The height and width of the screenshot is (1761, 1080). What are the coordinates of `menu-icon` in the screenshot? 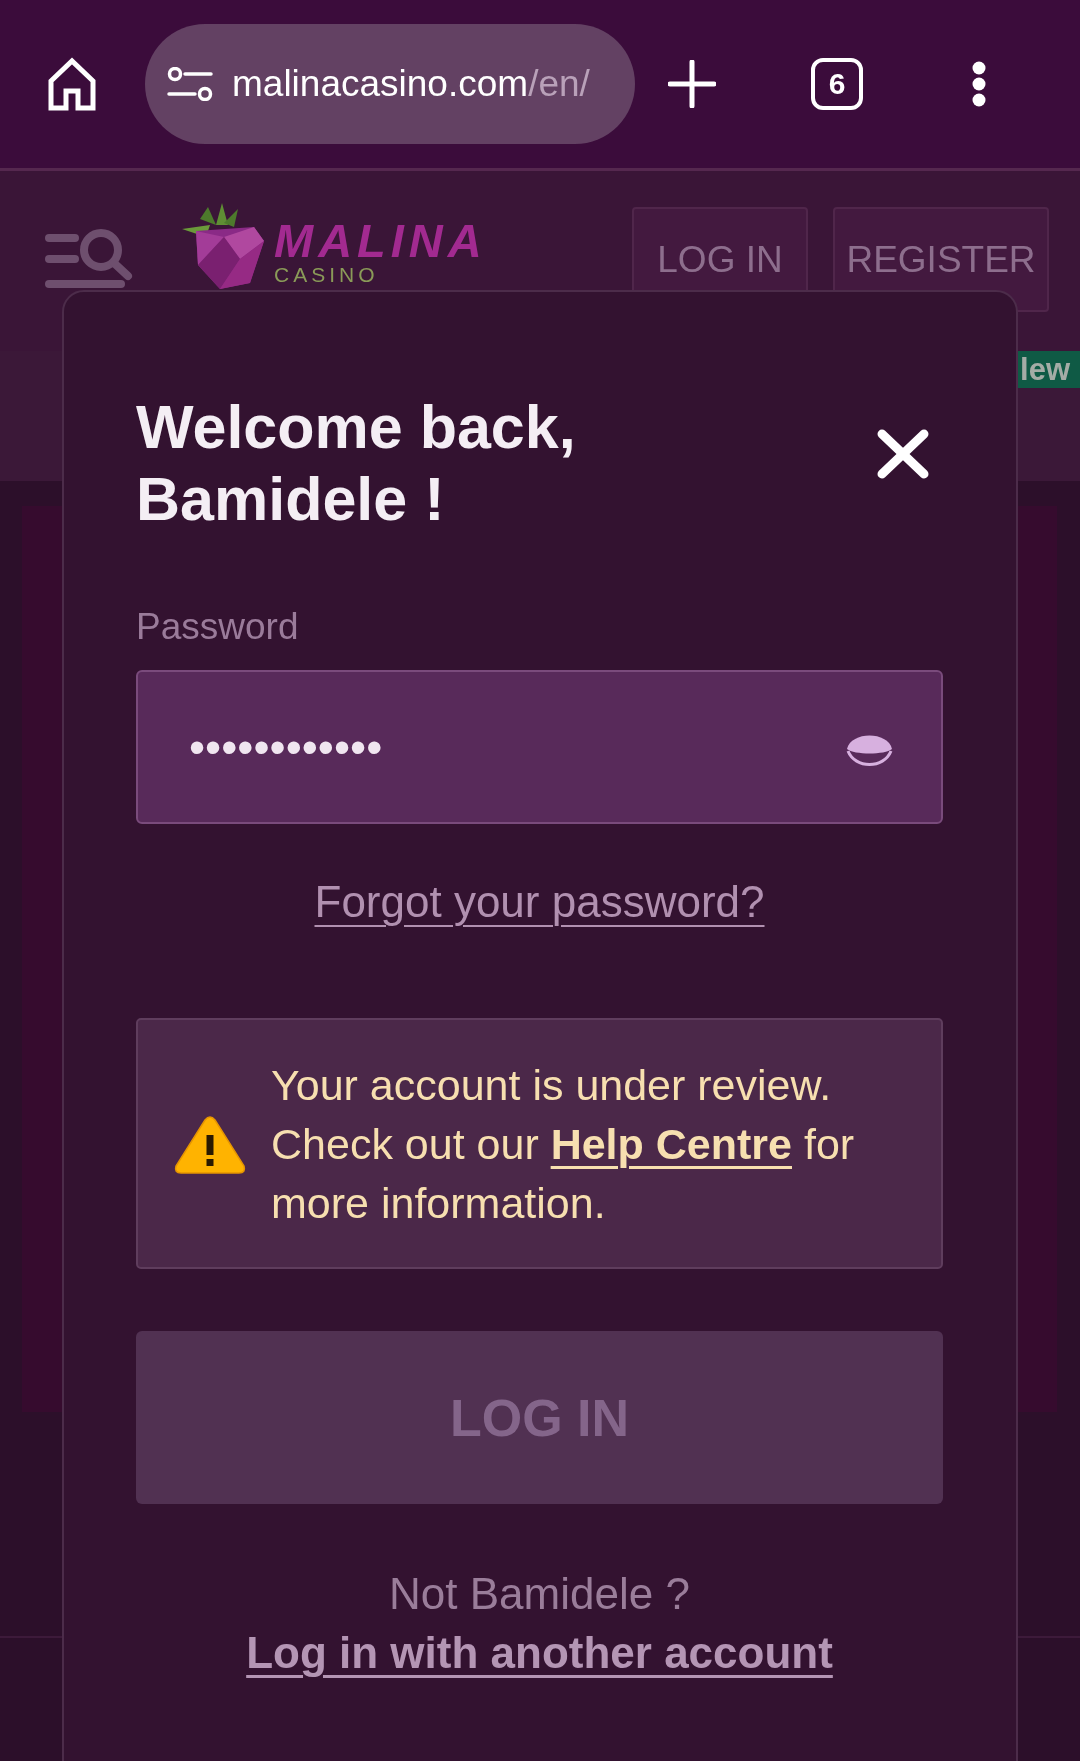 It's located at (979, 84).